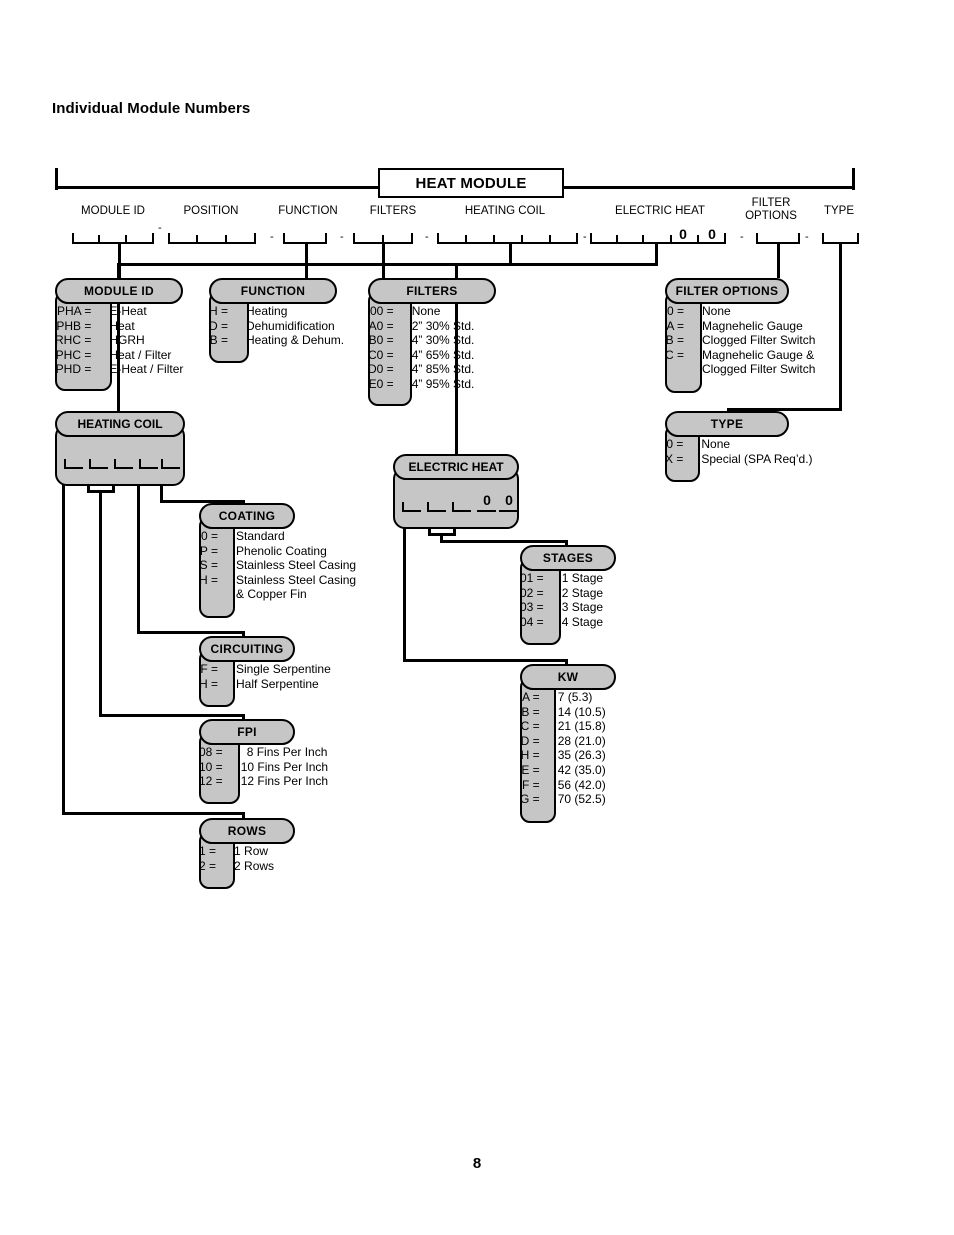 This screenshot has width=954, height=1235. Describe the element at coordinates (740, 340) in the screenshot. I see `table-row: B = Clogged Filter Switch` at that location.